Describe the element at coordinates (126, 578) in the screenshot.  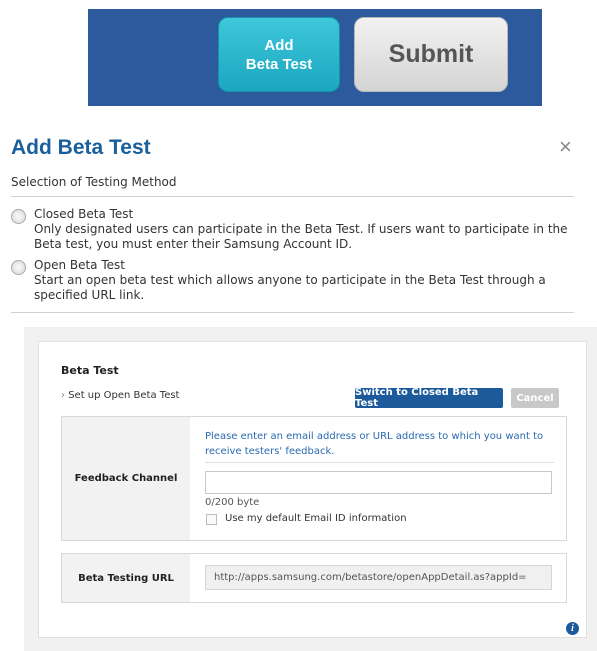
I see `beta-testing-url-label: Beta Testing URL` at that location.